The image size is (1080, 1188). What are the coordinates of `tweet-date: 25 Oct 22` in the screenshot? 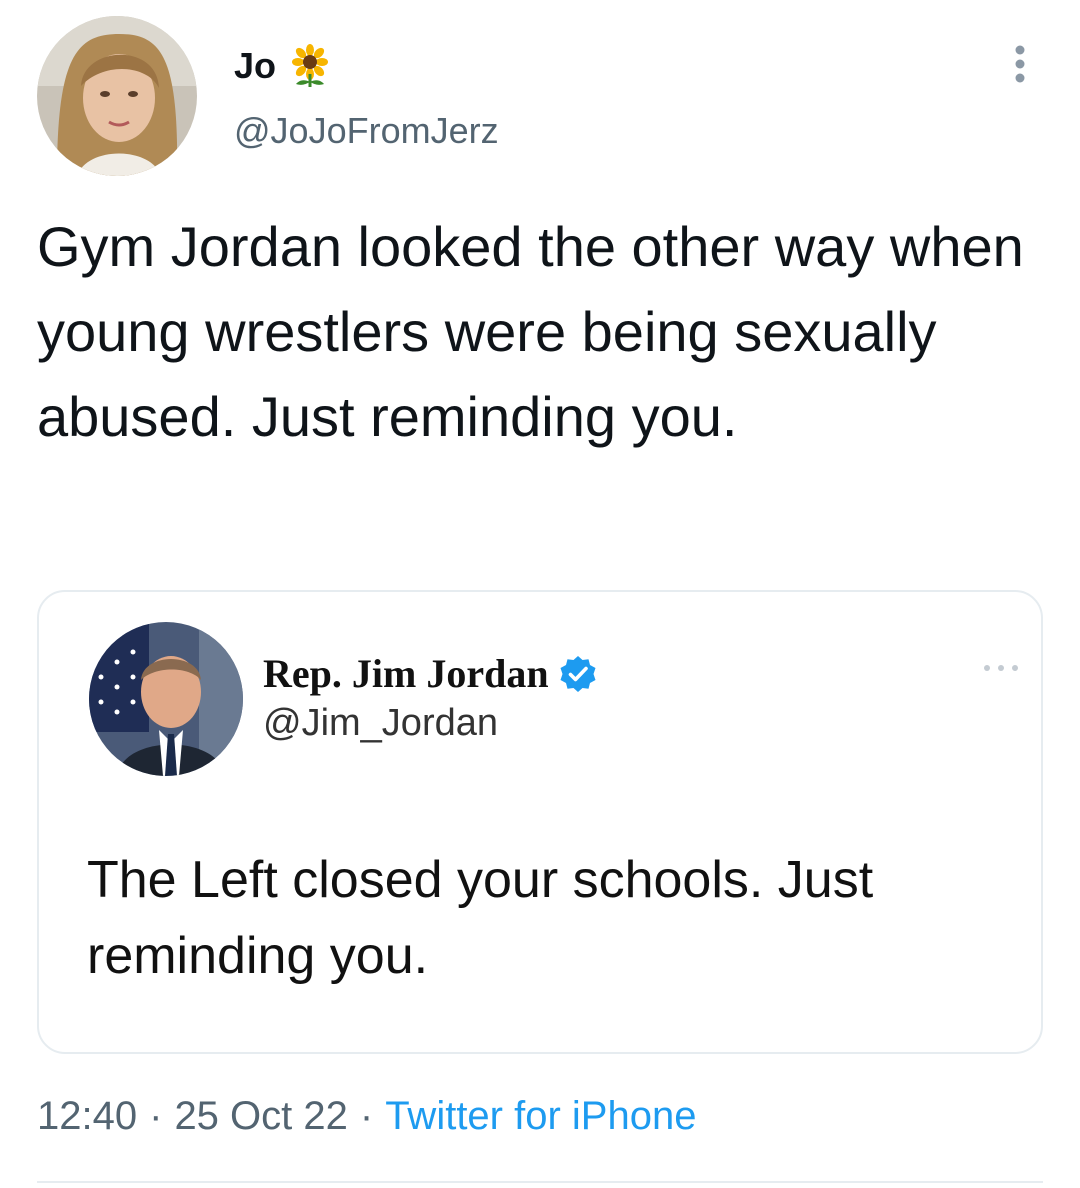 It's located at (260, 1116).